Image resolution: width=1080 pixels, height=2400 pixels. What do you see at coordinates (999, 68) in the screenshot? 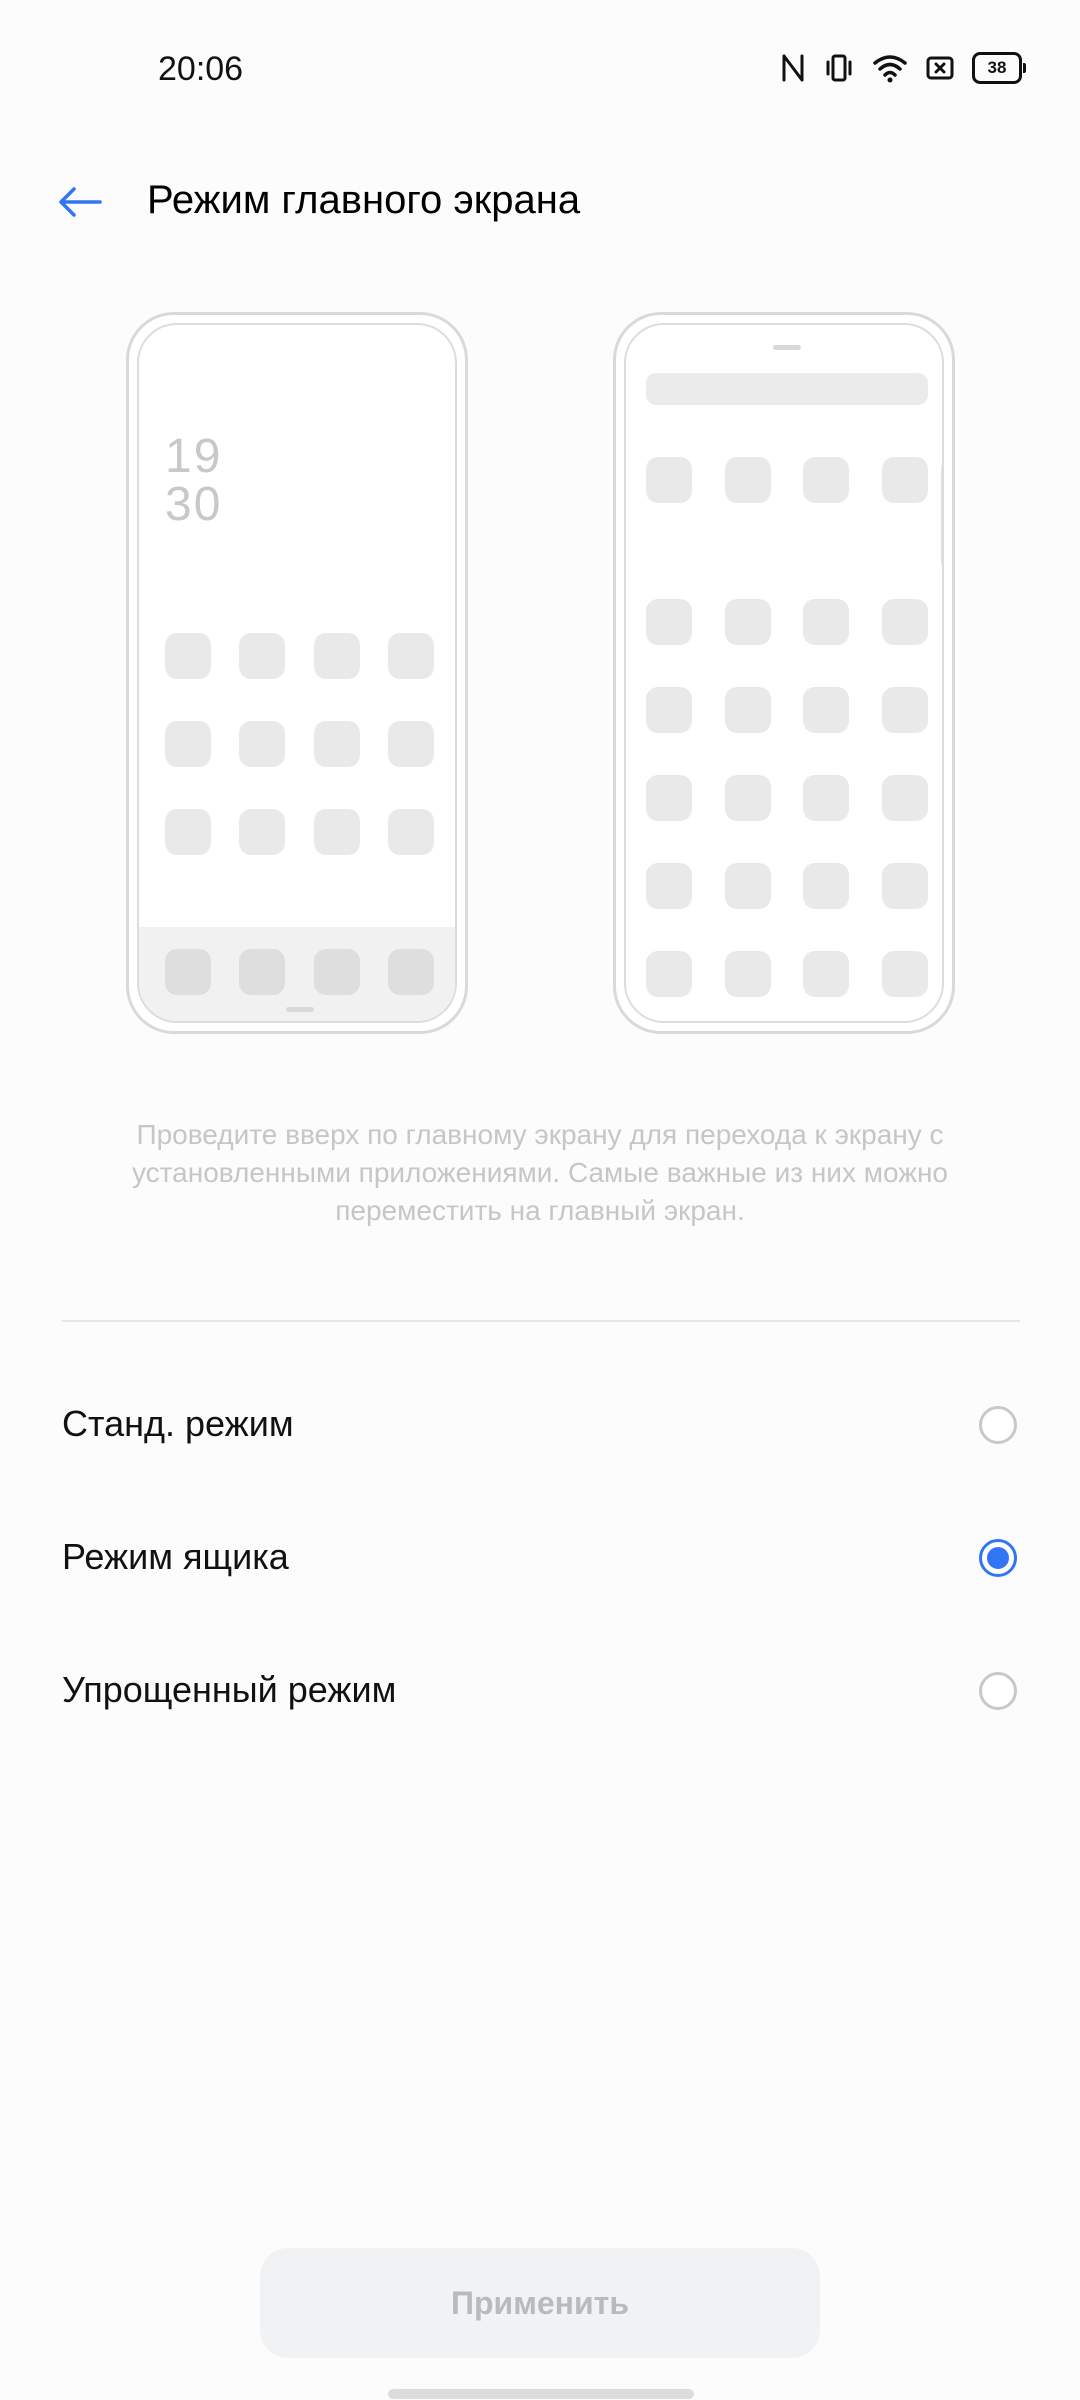
I see `battery-icon: 38` at bounding box center [999, 68].